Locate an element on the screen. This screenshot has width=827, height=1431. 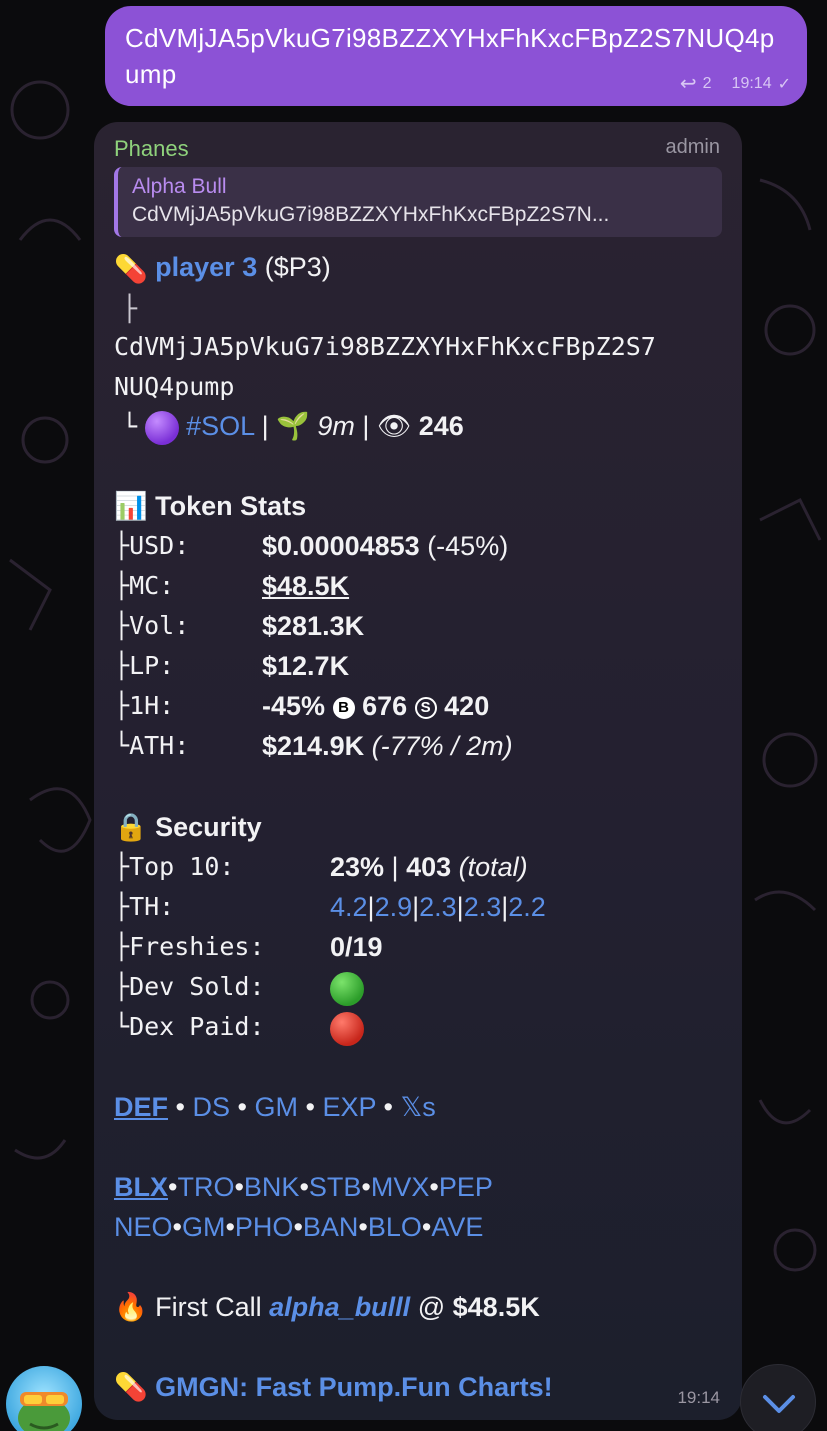
promo-link: GMGN: Fast Pump.Fun Charts! is located at coordinates (354, 1387).